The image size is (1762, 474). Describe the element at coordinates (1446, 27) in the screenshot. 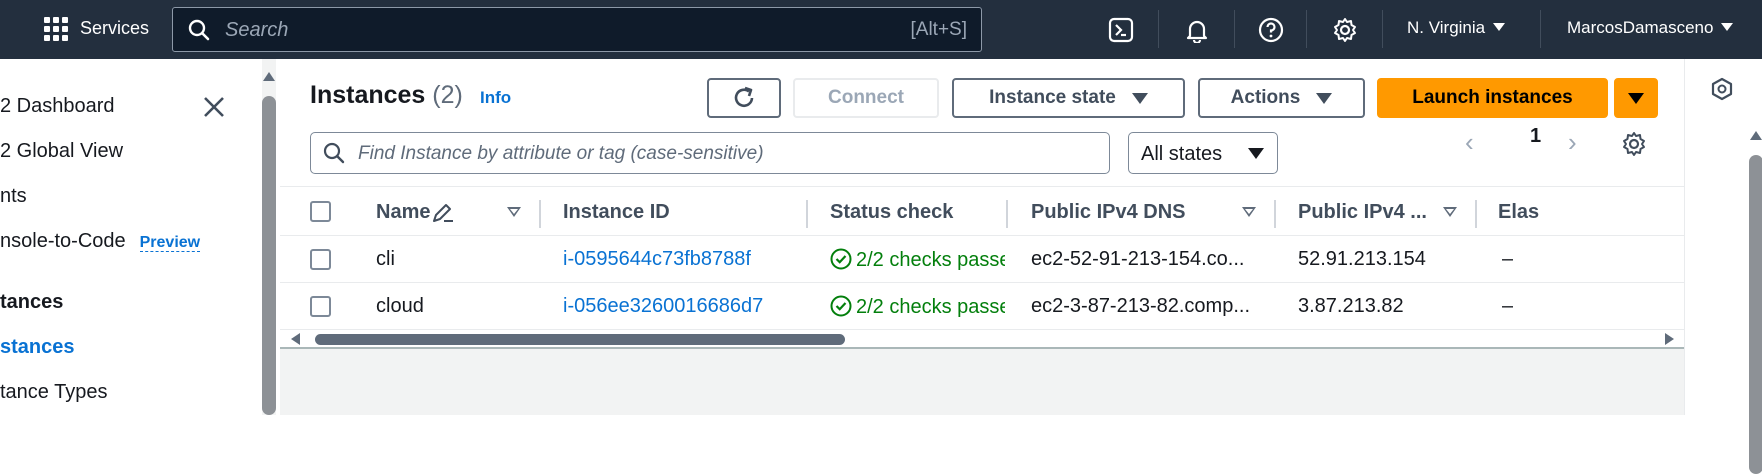

I see `region-label: N. Virginia` at that location.